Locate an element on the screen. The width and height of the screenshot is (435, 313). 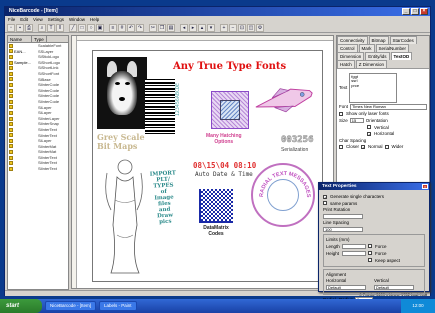
image-icon: ▣ is located at coordinates (100, 28).